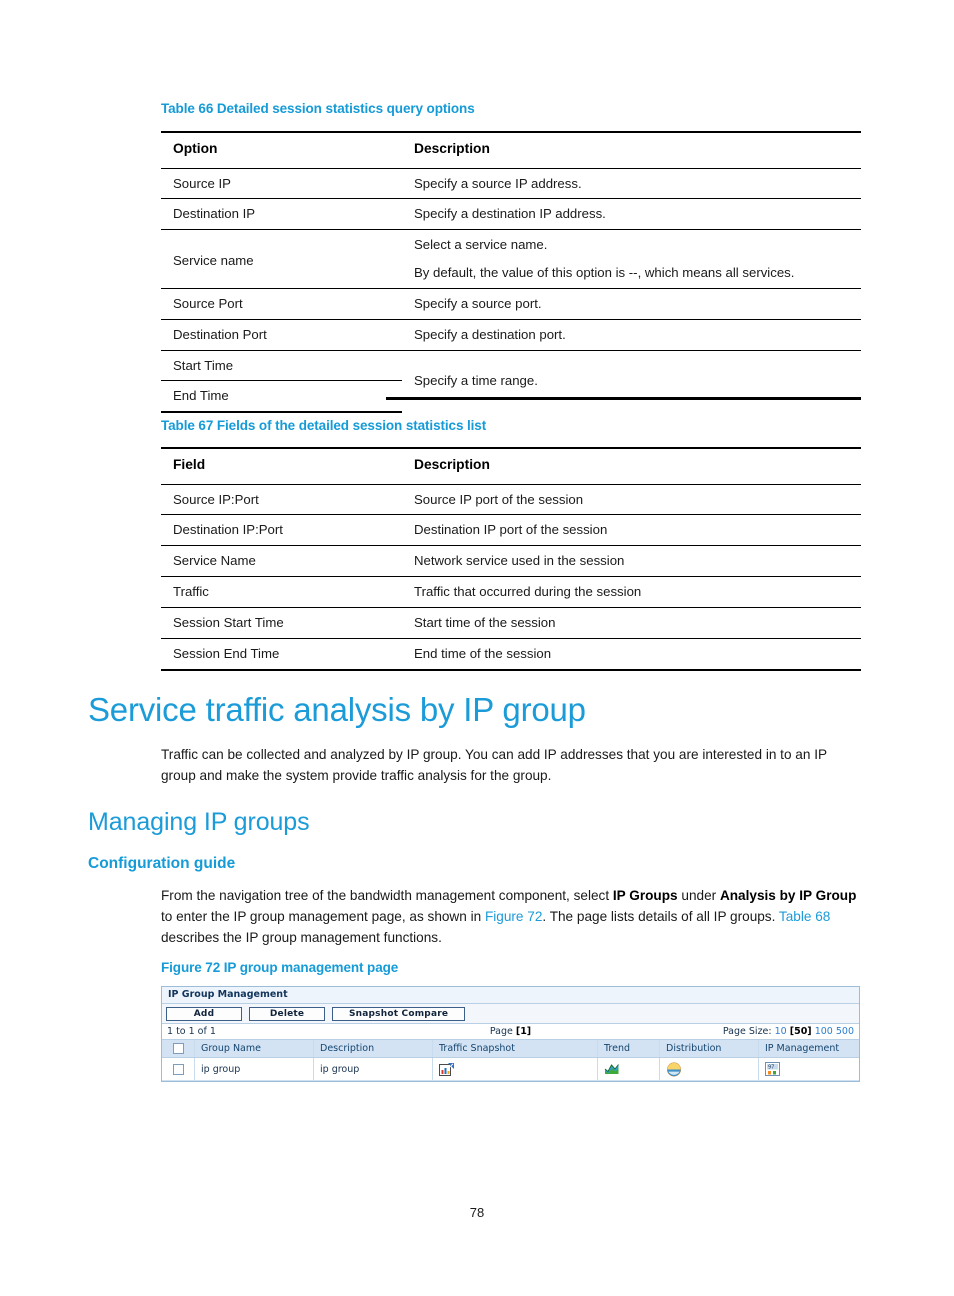  I want to click on config-bold-ip-groups: IP Groups, so click(645, 895).